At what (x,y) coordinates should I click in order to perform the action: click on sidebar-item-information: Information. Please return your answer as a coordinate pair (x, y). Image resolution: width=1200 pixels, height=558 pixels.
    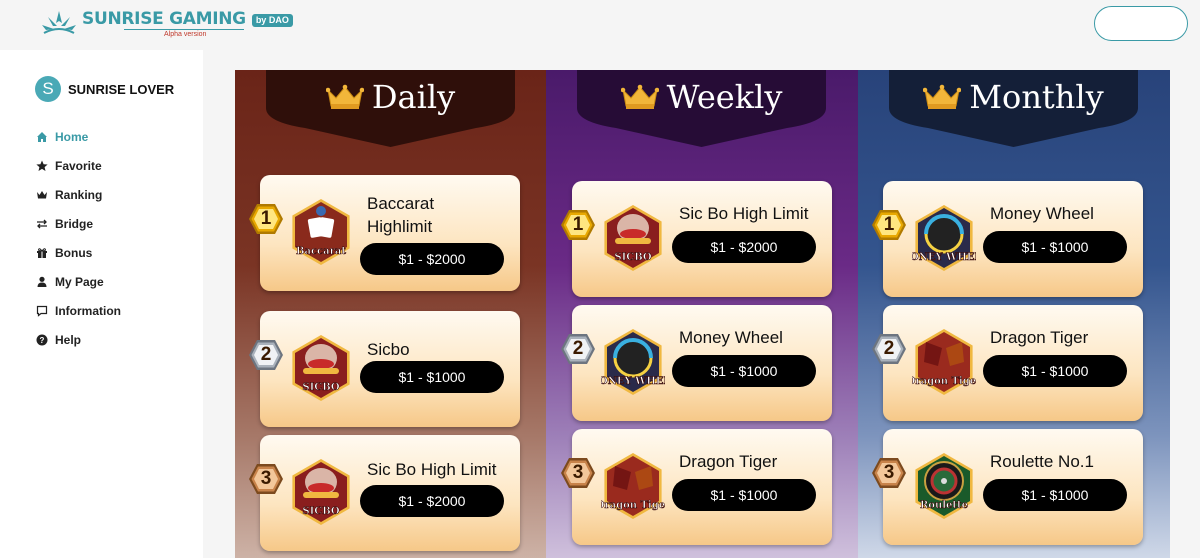
    Looking at the image, I should click on (78, 310).